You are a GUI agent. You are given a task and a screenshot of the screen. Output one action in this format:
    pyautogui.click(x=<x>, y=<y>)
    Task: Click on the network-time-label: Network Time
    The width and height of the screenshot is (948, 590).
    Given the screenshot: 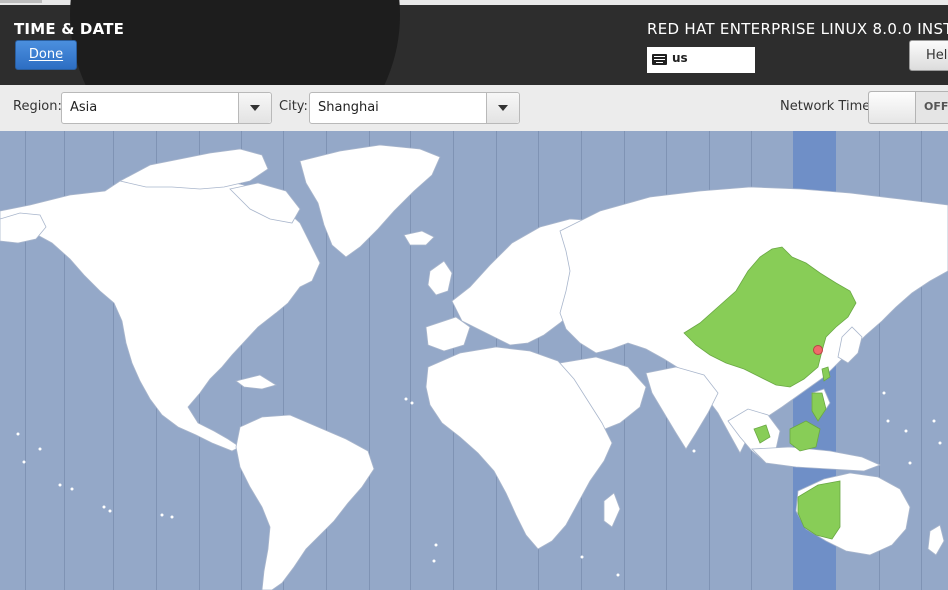 What is the action you would take?
    pyautogui.click(x=825, y=106)
    